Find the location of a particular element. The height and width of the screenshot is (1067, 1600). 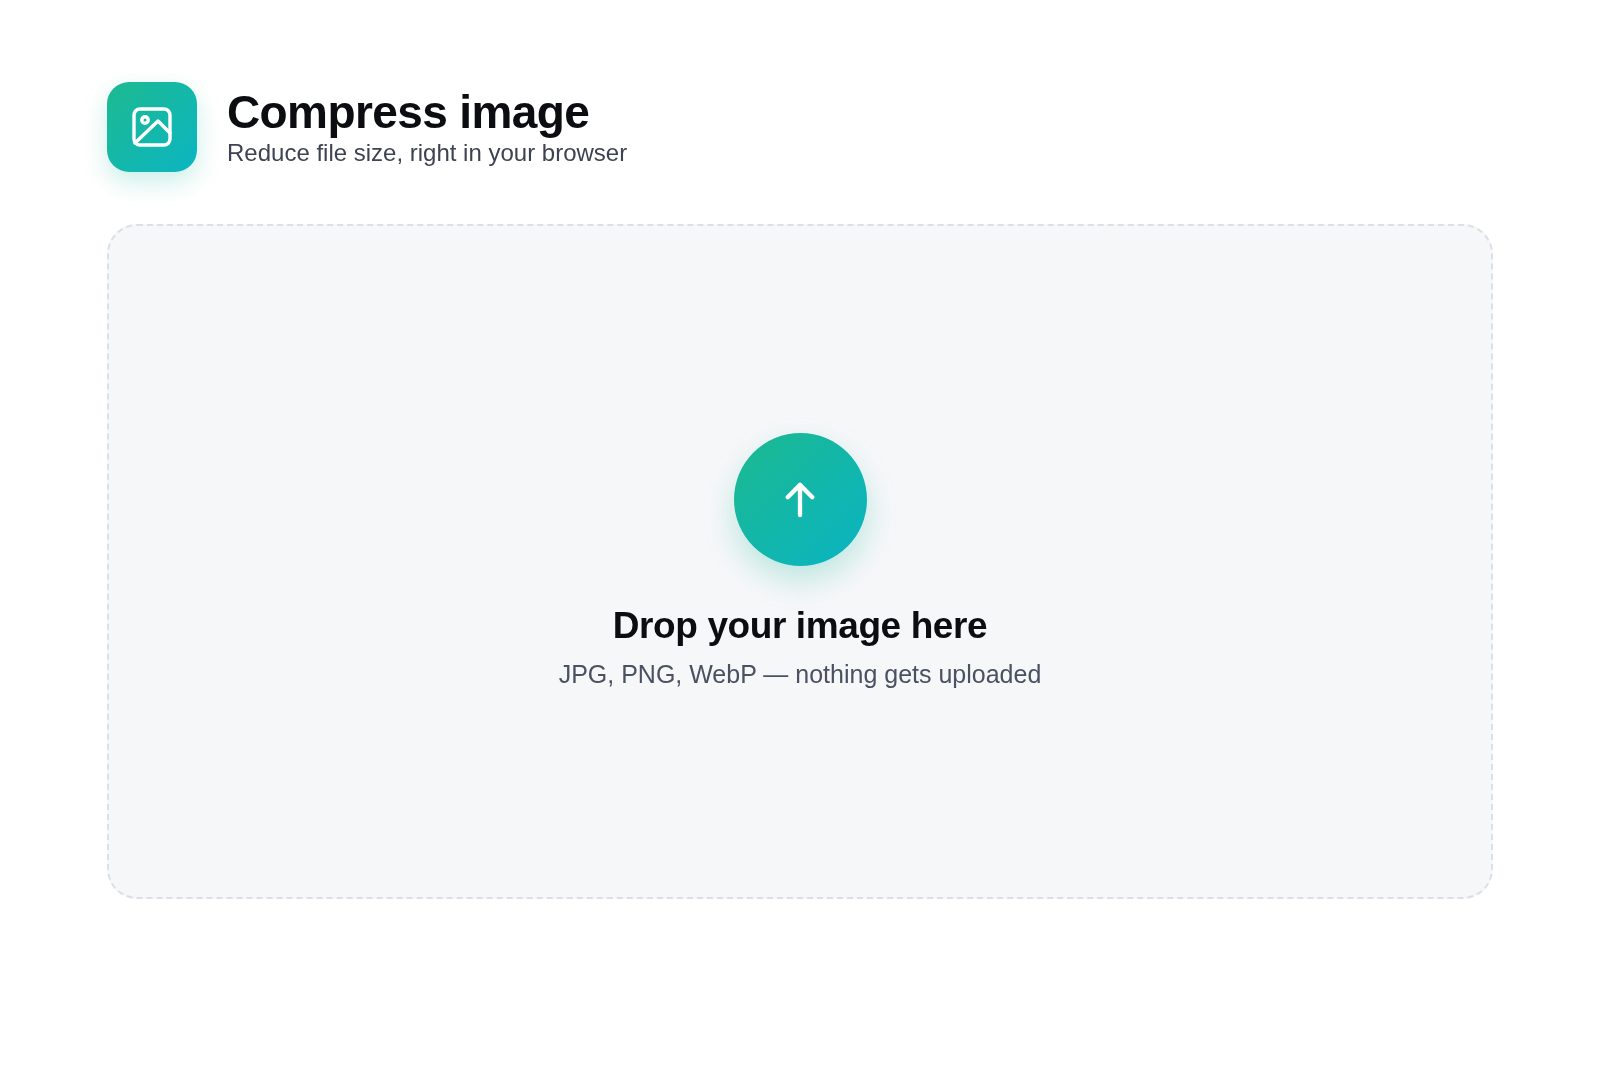

page-title: Compress image is located at coordinates (408, 112).